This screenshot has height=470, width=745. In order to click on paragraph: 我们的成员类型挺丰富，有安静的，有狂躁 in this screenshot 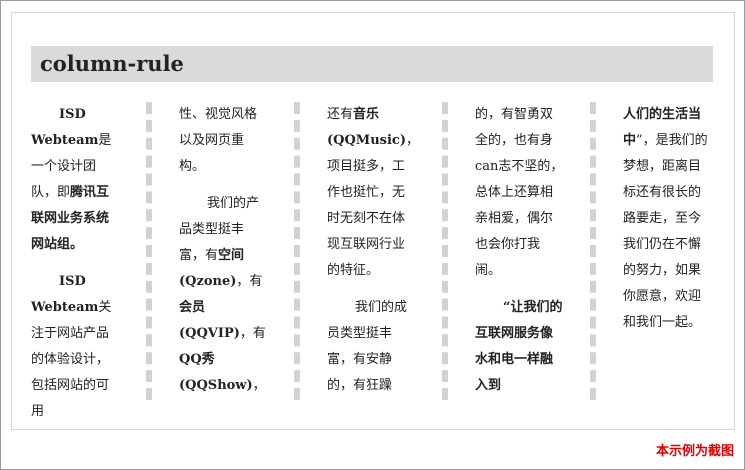, I will do `click(372, 347)`.